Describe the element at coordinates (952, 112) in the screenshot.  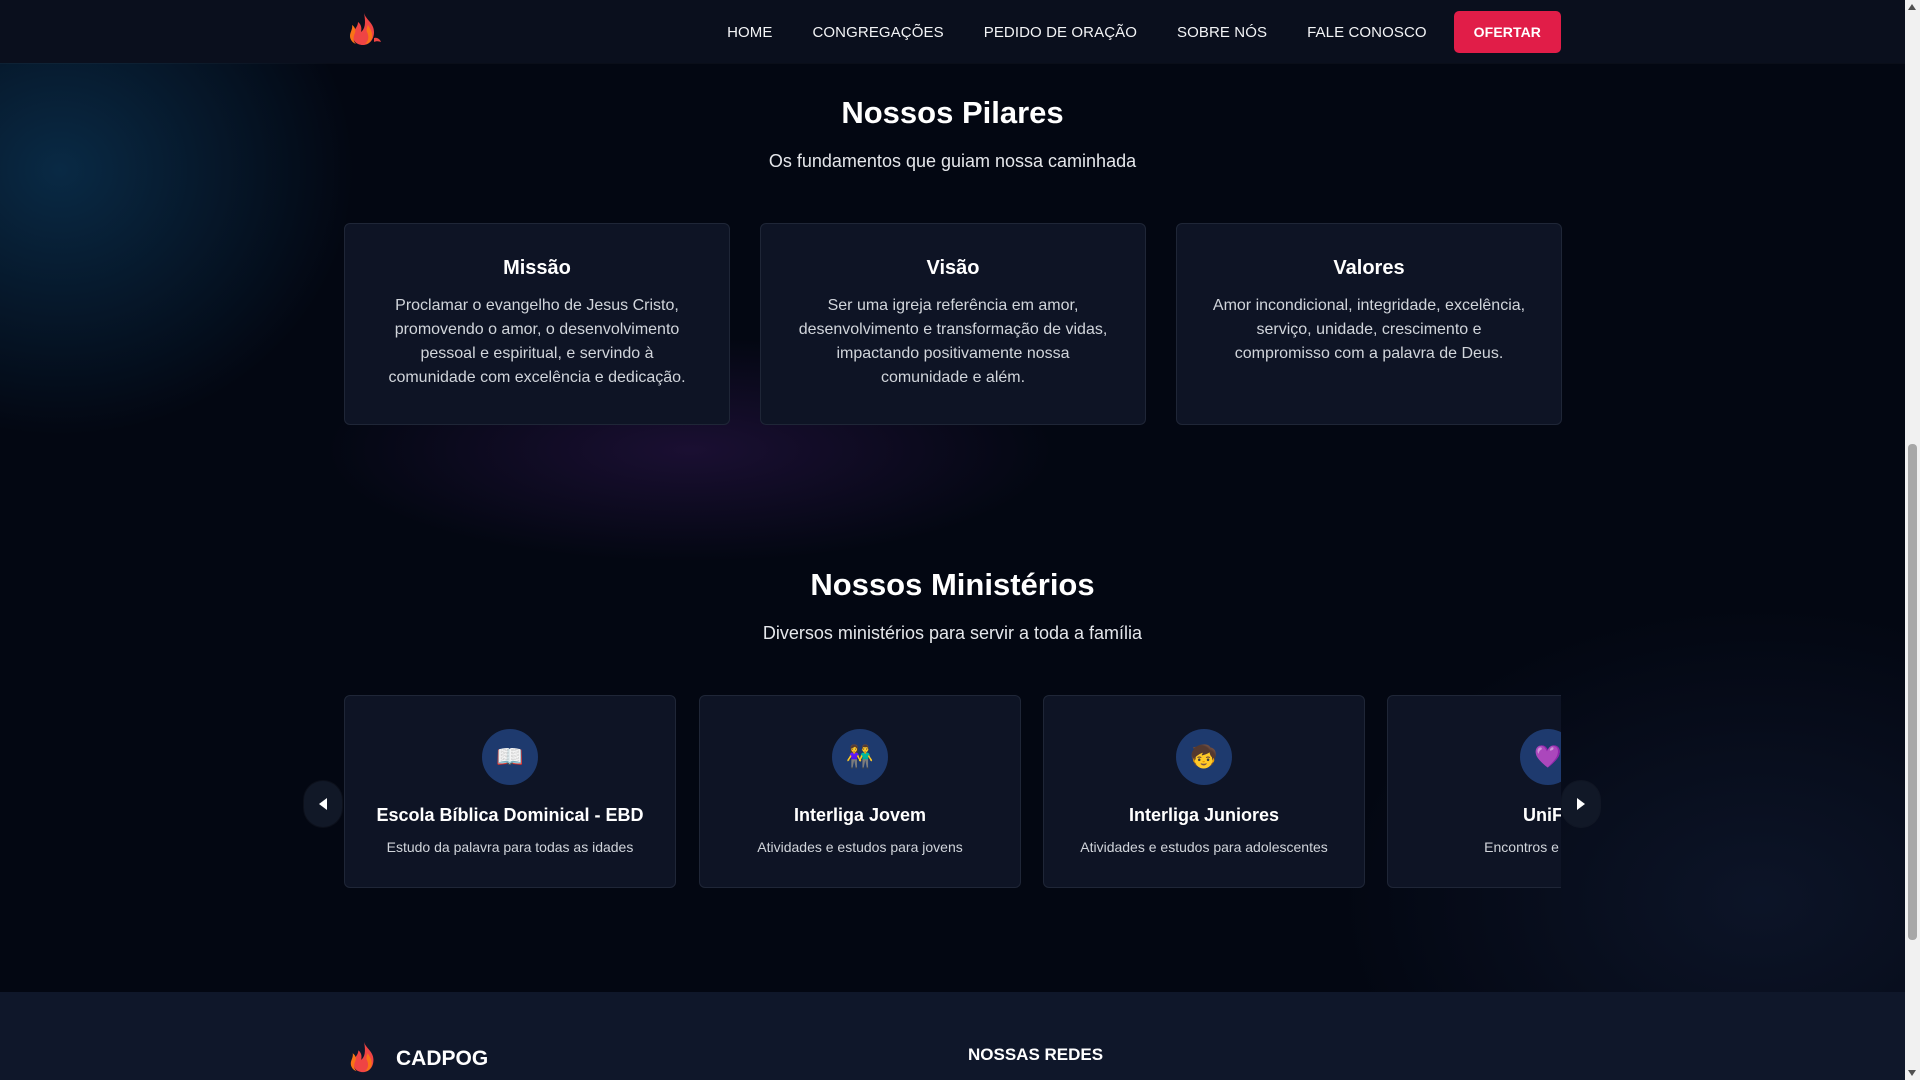
I see `pillars-title: Nossos Pilares` at that location.